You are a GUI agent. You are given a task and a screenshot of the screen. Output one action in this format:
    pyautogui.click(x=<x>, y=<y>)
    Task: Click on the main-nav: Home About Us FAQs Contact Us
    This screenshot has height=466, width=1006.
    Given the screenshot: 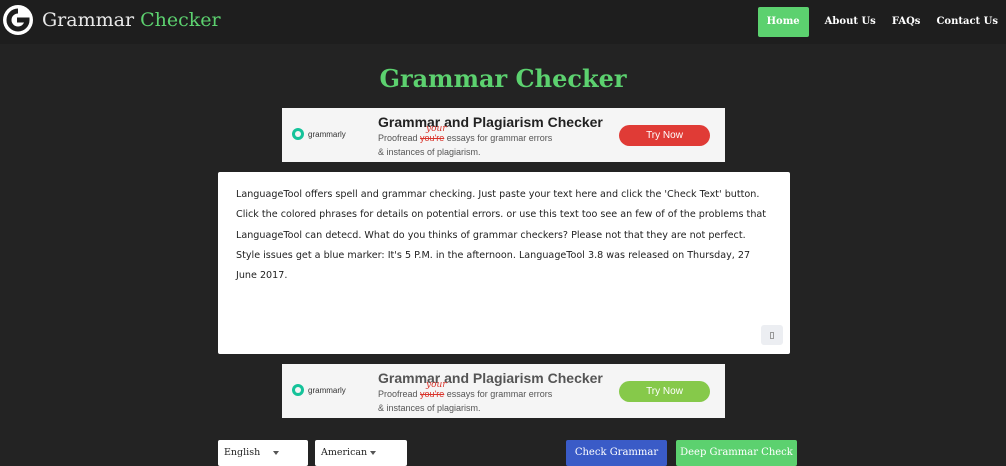 What is the action you would take?
    pyautogui.click(x=881, y=22)
    